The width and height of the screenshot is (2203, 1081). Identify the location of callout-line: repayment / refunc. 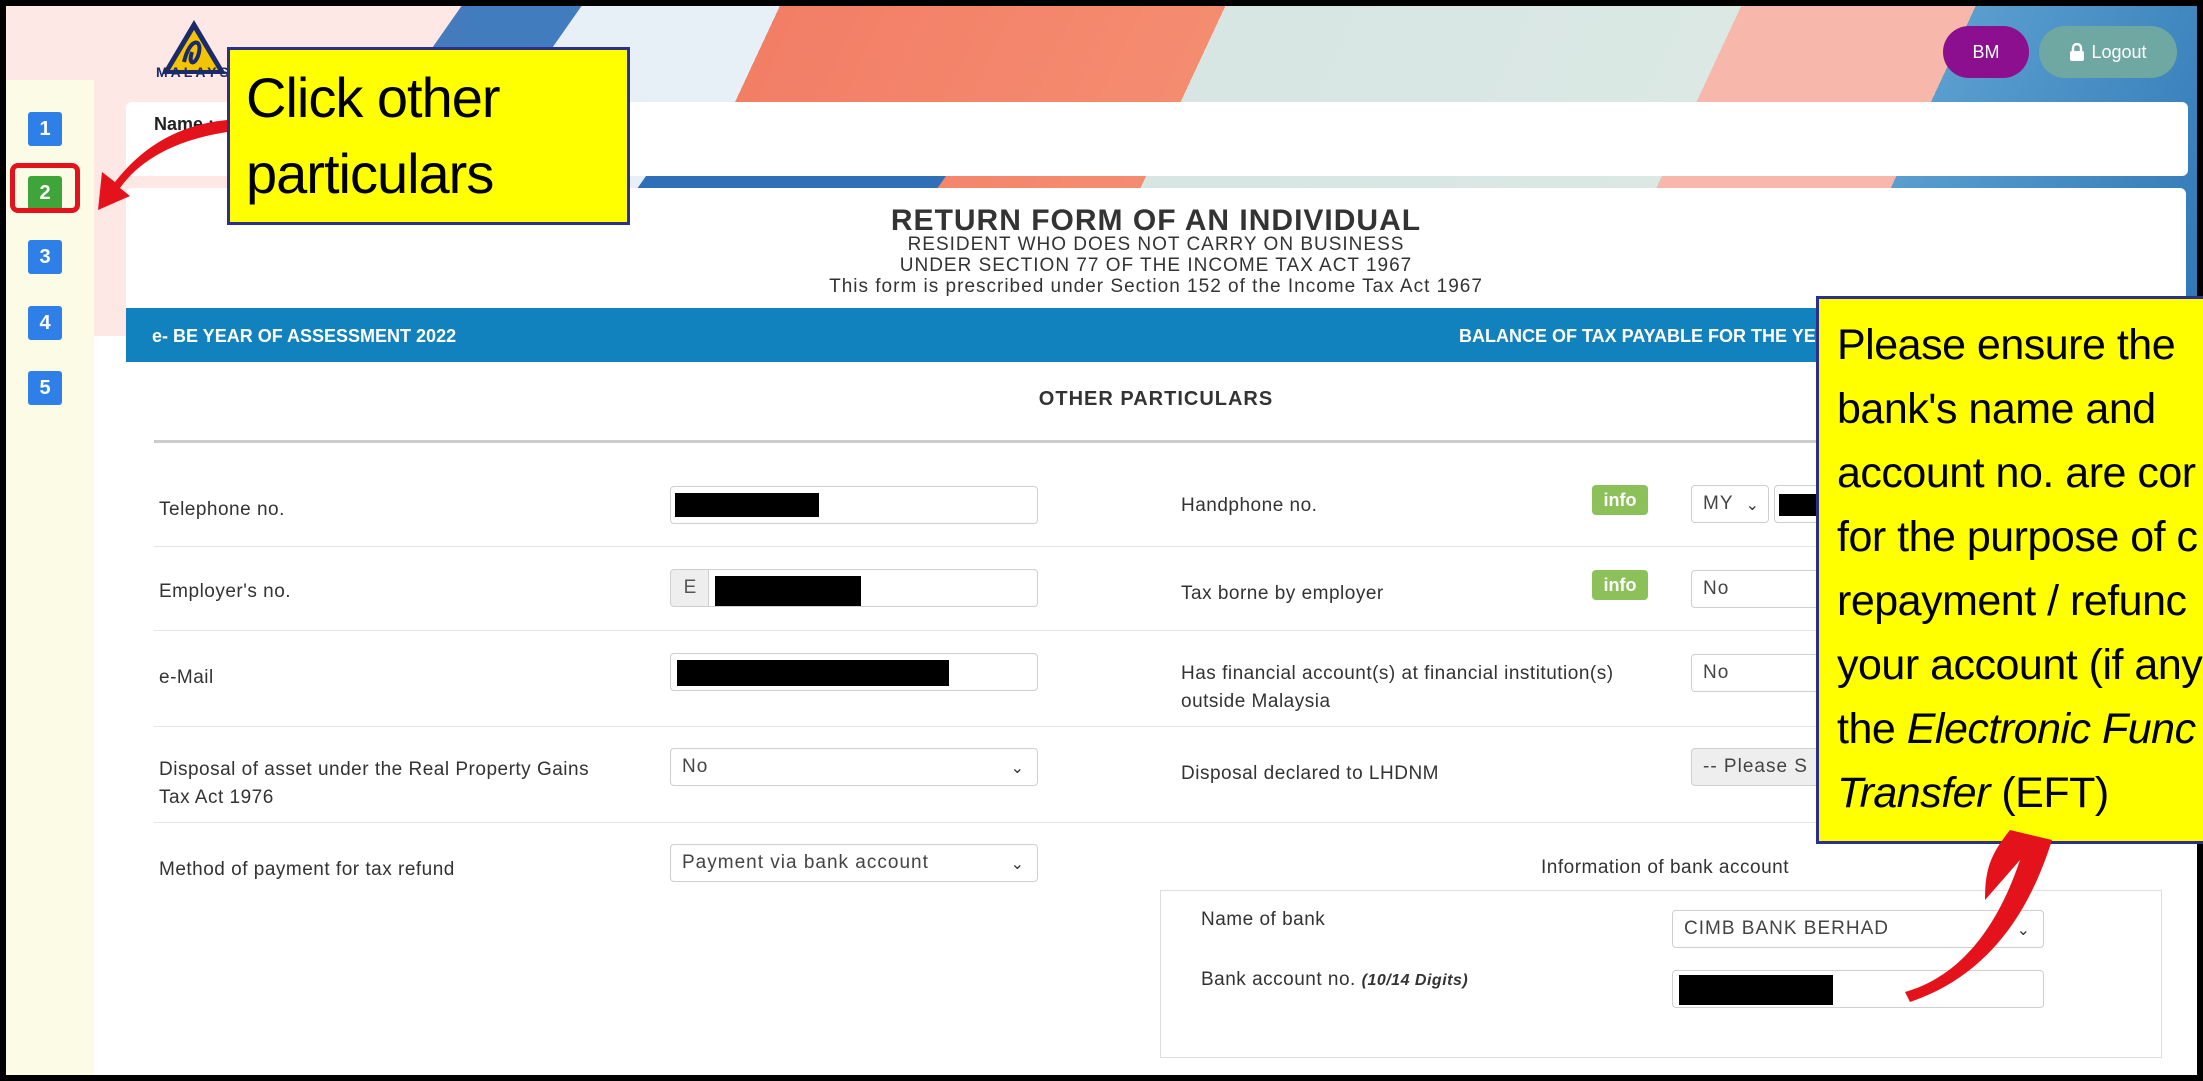
(2012, 601).